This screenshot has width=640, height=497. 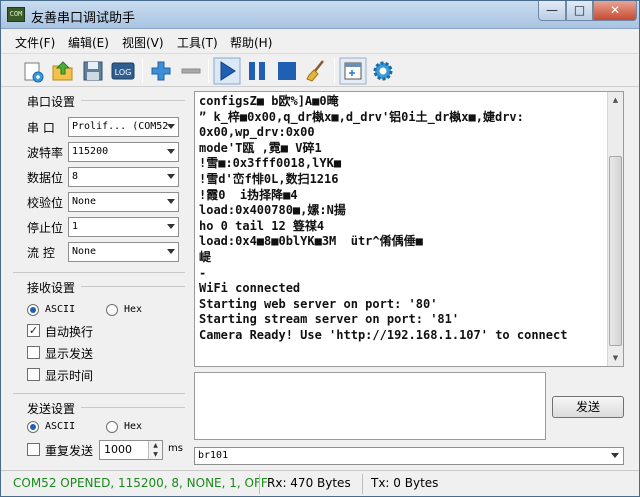 I want to click on tx-count: Tx: 0 Bytes, so click(x=405, y=483).